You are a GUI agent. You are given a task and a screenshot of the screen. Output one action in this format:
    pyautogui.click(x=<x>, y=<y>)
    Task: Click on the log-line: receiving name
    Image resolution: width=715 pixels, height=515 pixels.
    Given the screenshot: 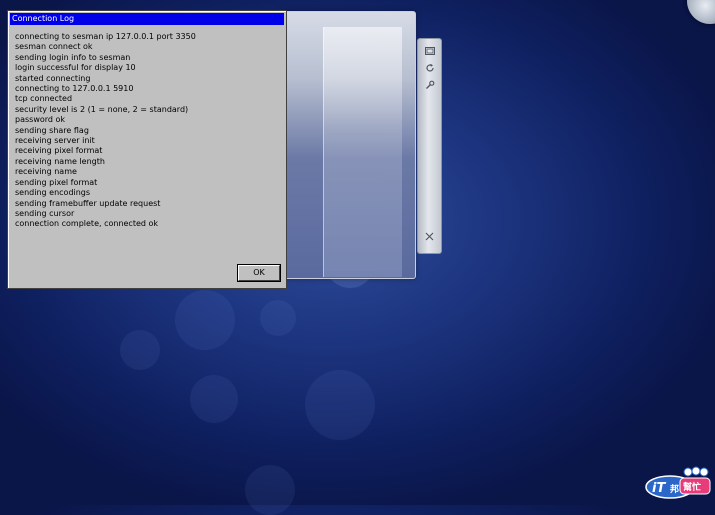 What is the action you would take?
    pyautogui.click(x=46, y=172)
    